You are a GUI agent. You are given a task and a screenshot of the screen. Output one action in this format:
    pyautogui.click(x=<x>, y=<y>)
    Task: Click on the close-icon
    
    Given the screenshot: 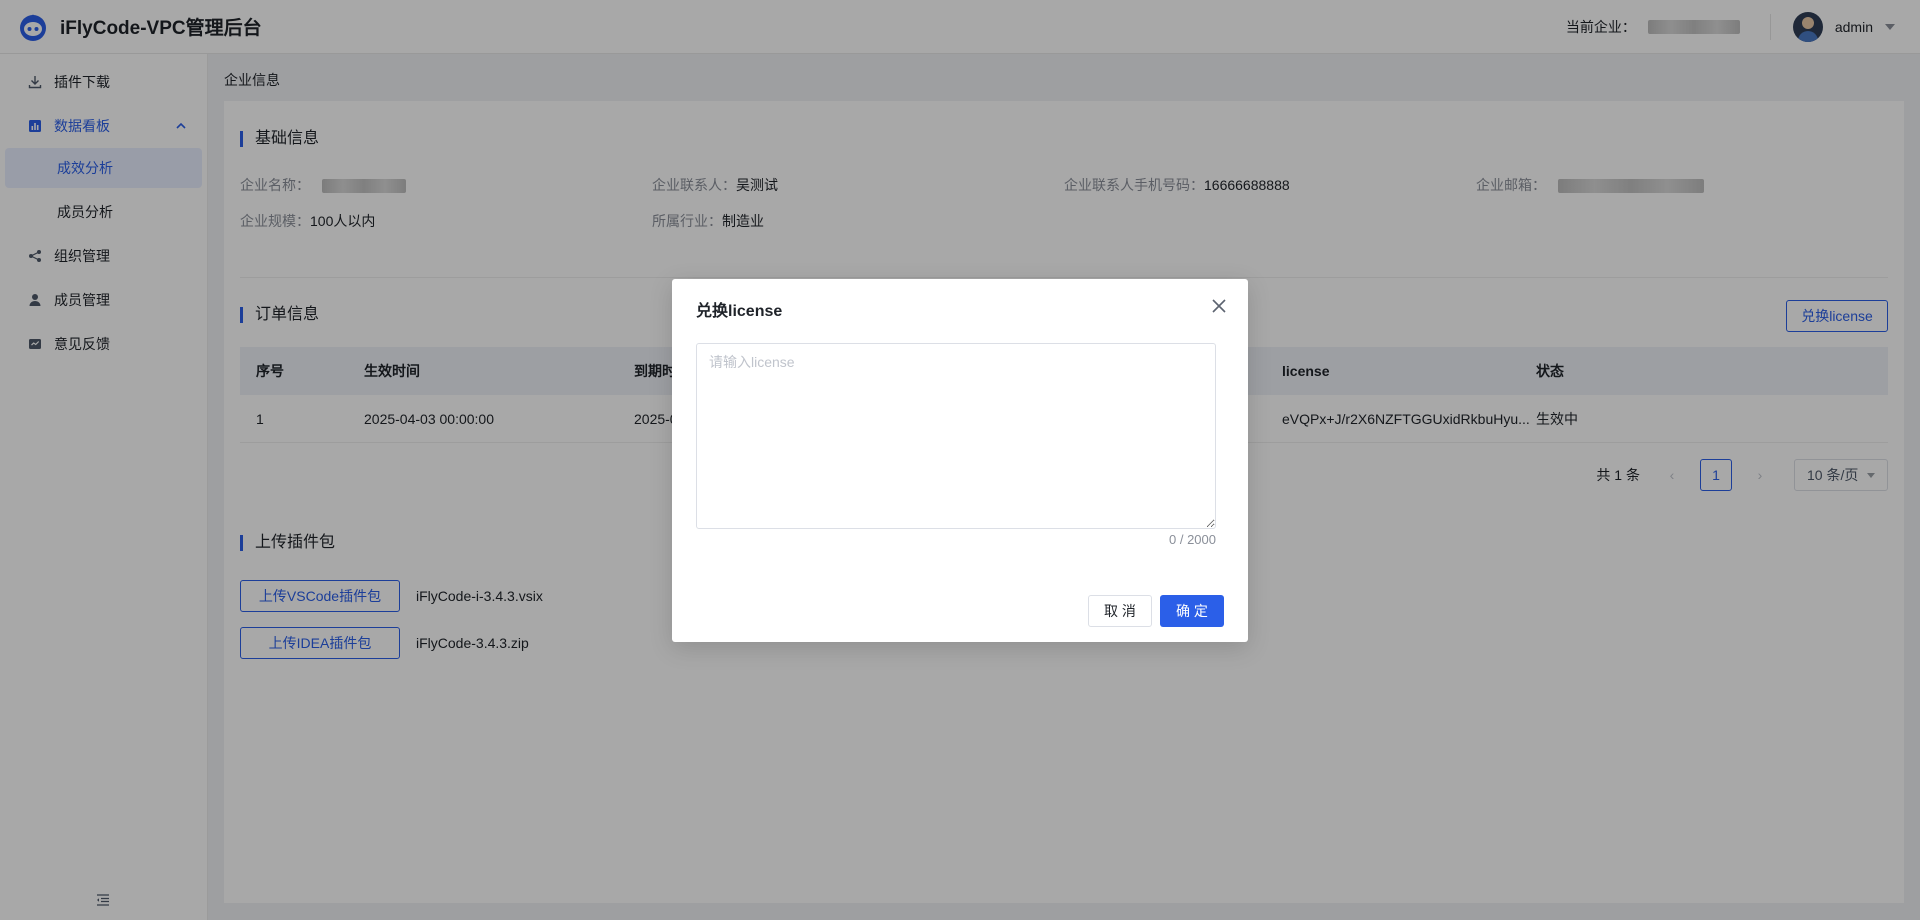 What is the action you would take?
    pyautogui.click(x=1219, y=306)
    